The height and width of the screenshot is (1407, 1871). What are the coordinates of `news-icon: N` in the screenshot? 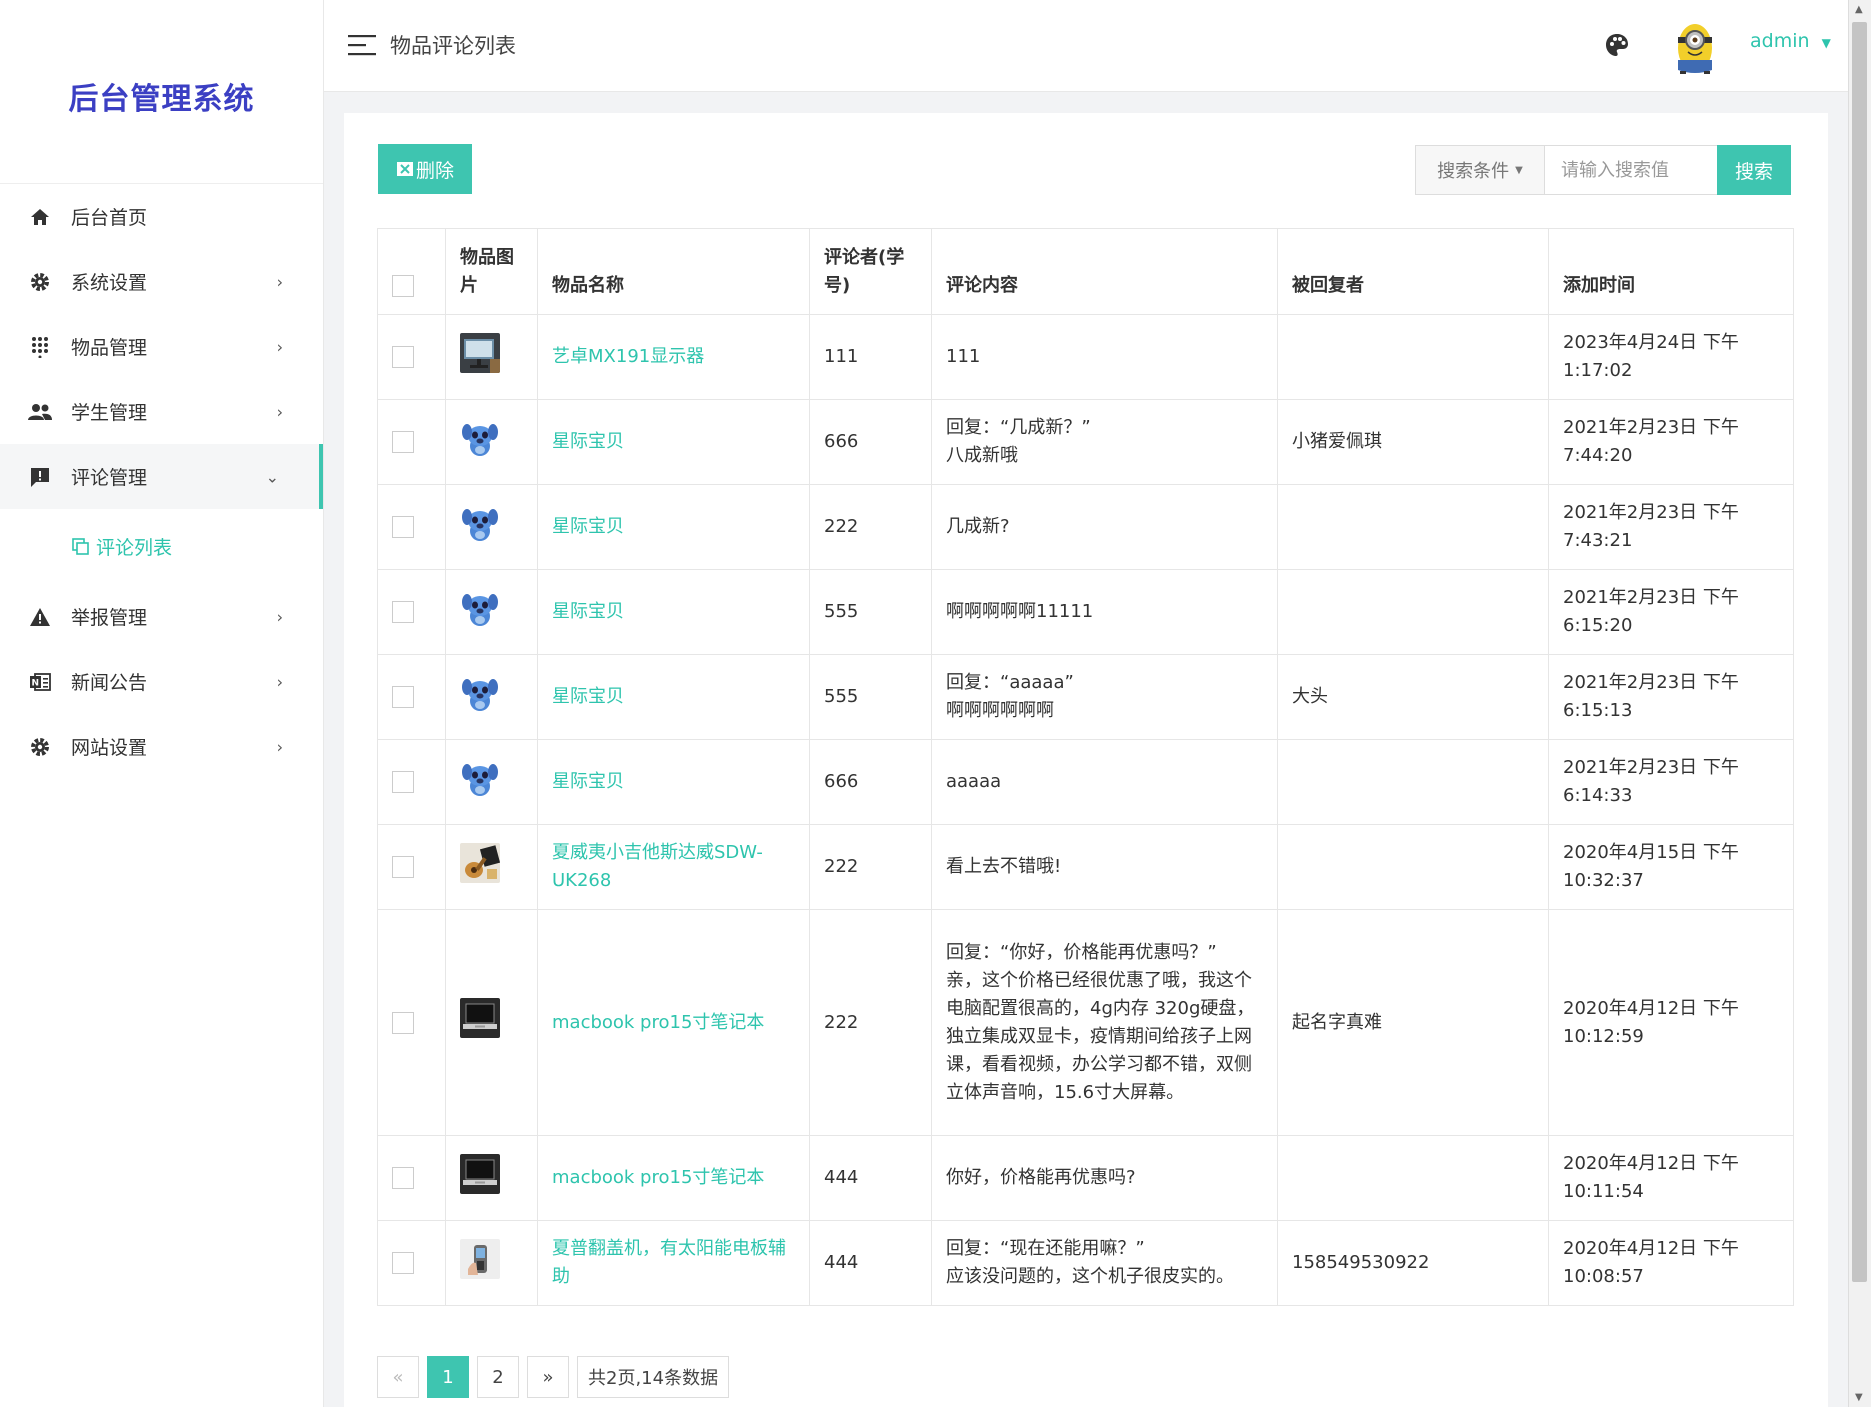 It's located at (40, 682).